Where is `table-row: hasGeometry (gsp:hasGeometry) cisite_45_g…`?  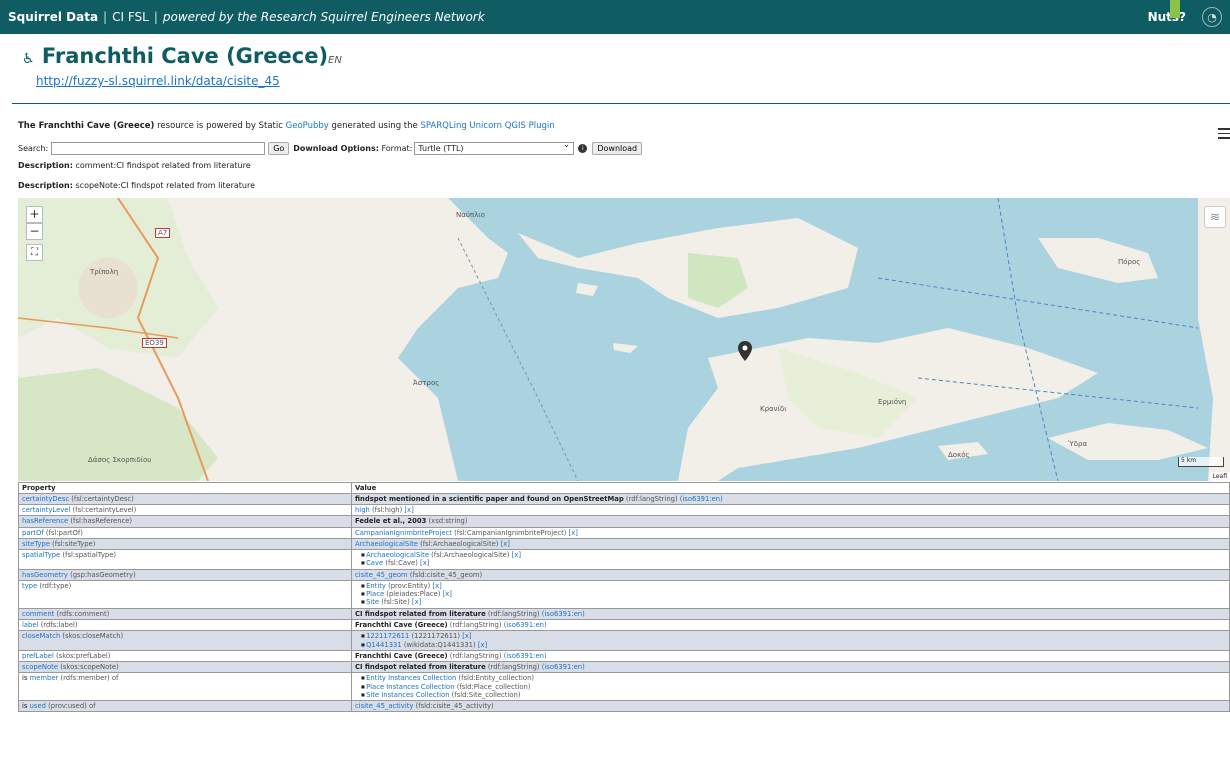
table-row: hasGeometry (gsp:hasGeometry) cisite_45_g… is located at coordinates (624, 574).